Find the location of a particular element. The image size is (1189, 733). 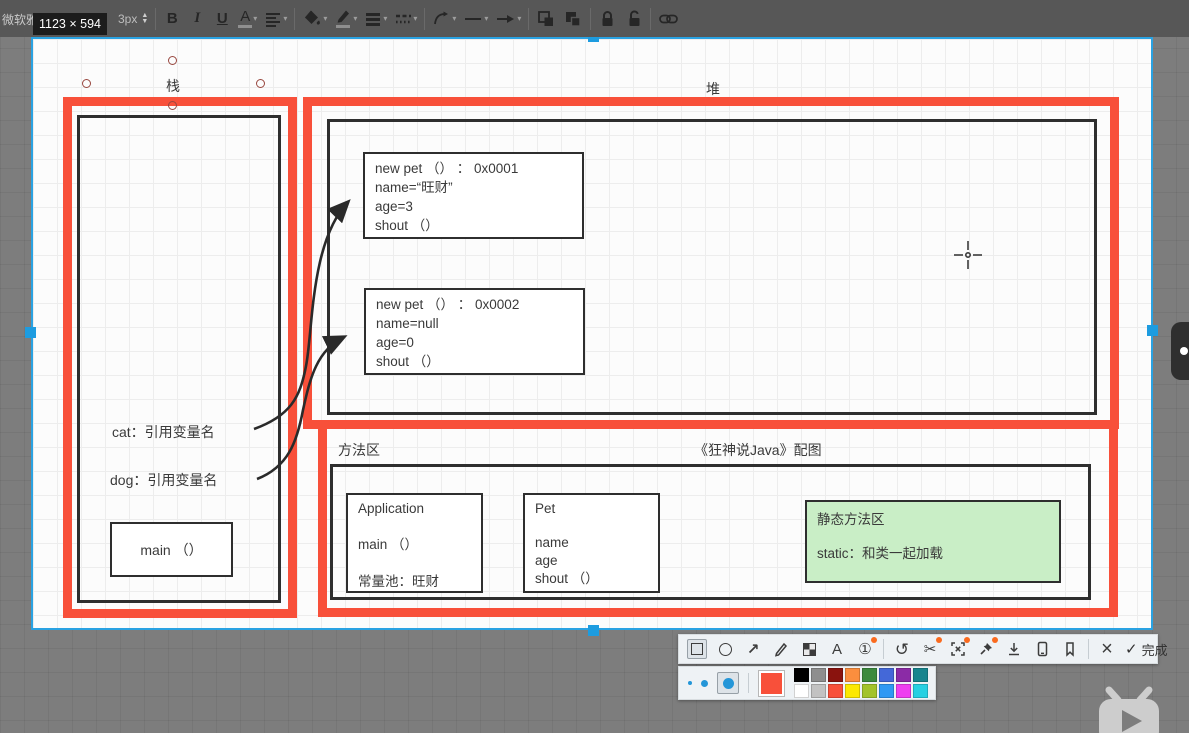

arrow-tool-button: ▾ is located at coordinates (508, 19).